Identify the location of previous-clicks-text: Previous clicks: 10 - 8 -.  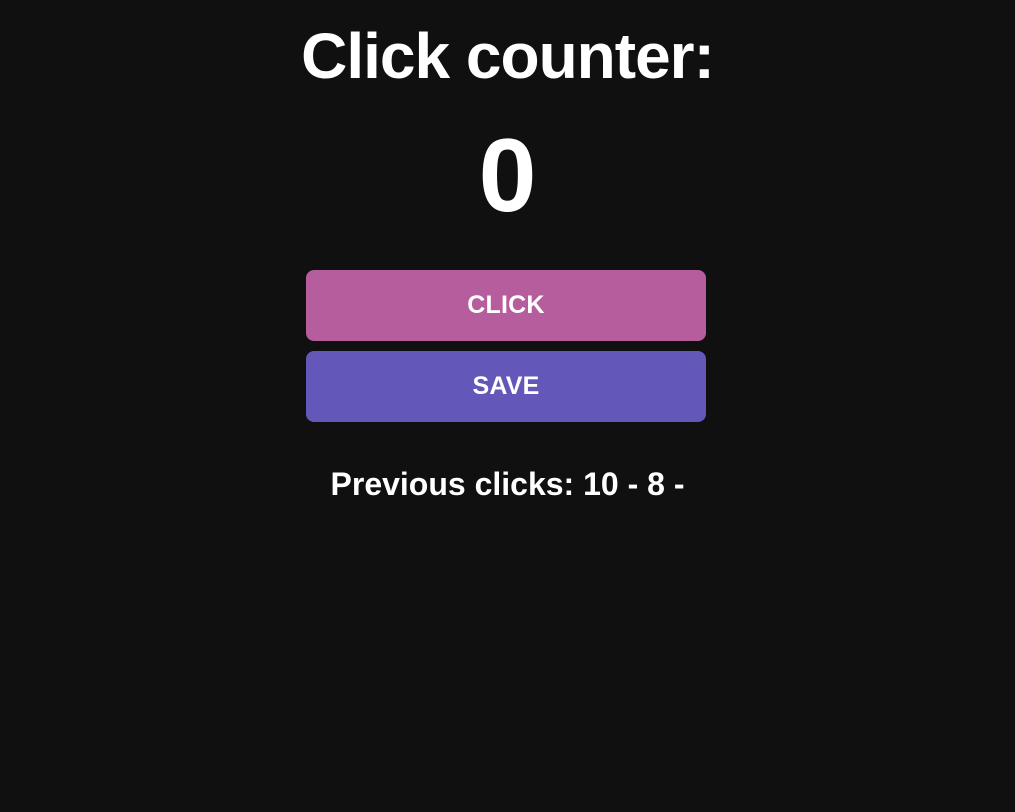
(507, 484).